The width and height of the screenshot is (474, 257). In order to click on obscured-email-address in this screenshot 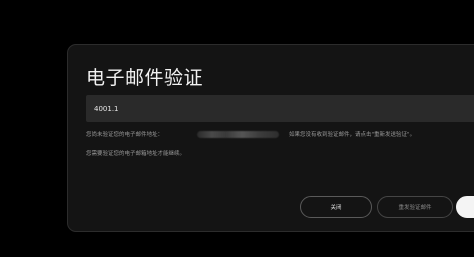, I will do `click(238, 134)`.